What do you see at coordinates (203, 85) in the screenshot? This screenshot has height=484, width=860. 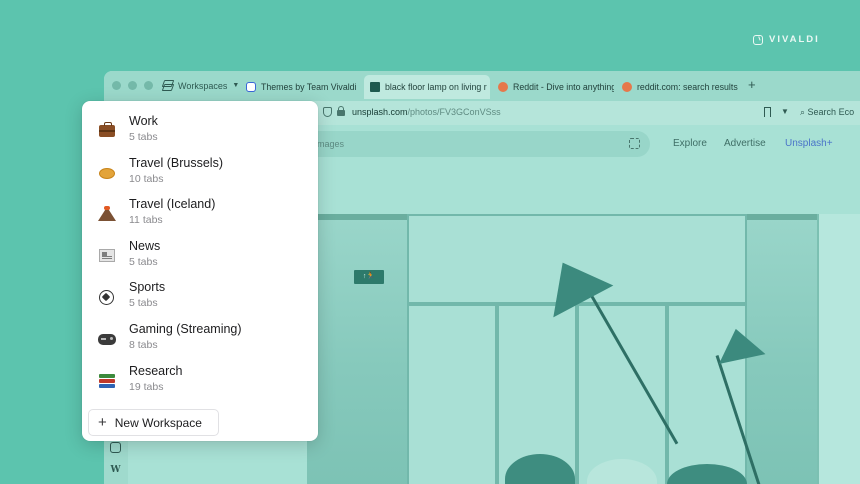 I see `workspaces-label: Workspaces` at bounding box center [203, 85].